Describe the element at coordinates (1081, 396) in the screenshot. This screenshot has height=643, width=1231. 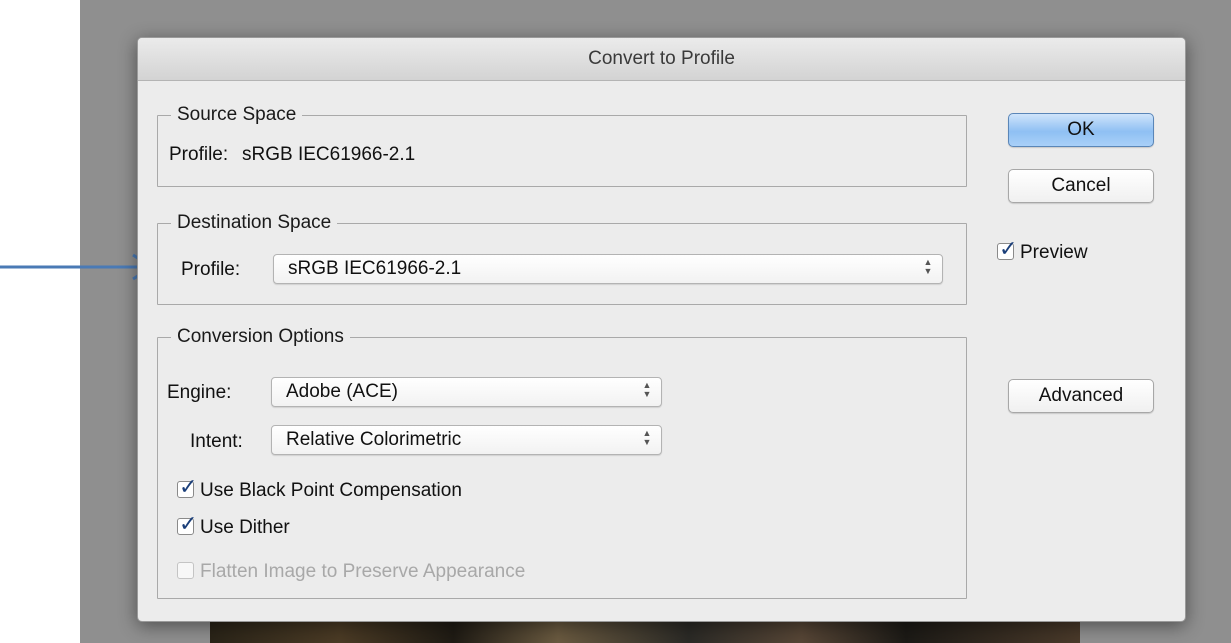
I see `advanced-button: Advanced` at that location.